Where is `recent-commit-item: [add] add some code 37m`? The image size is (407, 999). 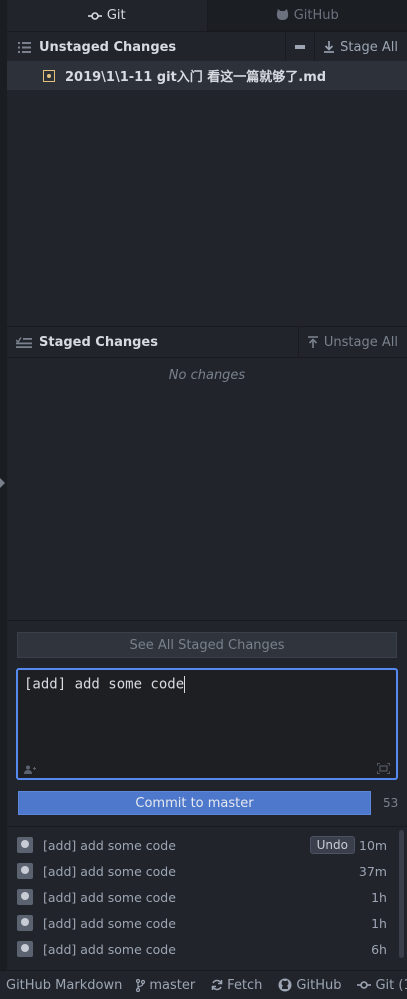
recent-commit-item: [add] add some code 37m is located at coordinates (207, 871).